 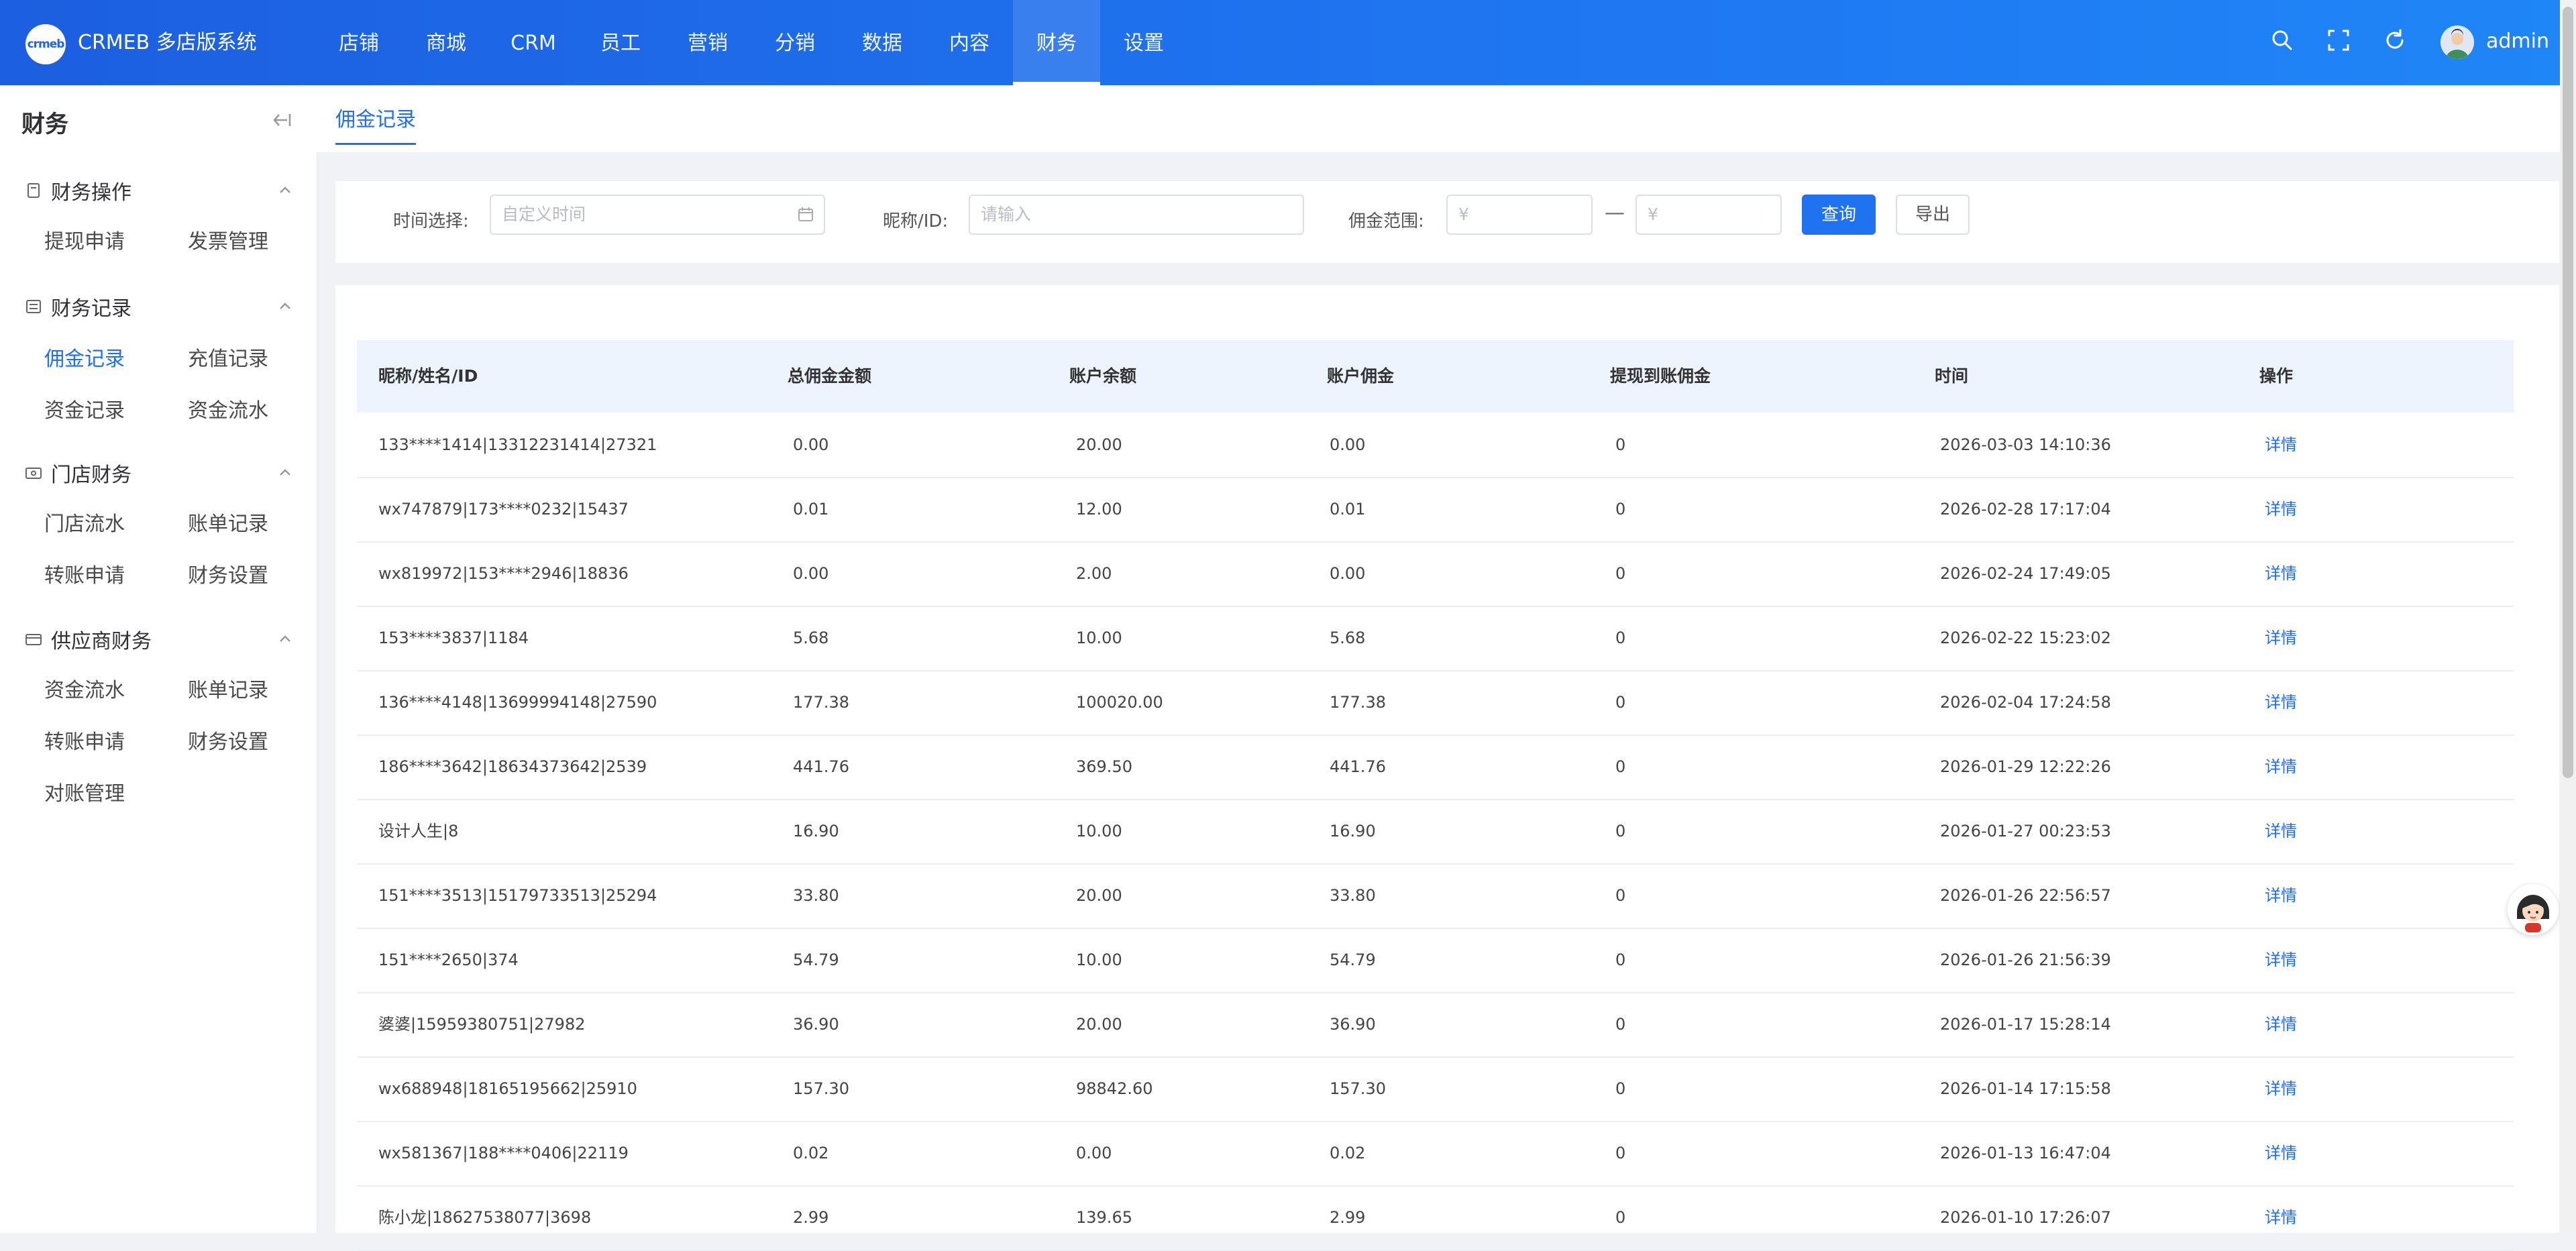 What do you see at coordinates (88, 639) in the screenshot?
I see `sidebar-group-supplier-finance: 供应商财务` at bounding box center [88, 639].